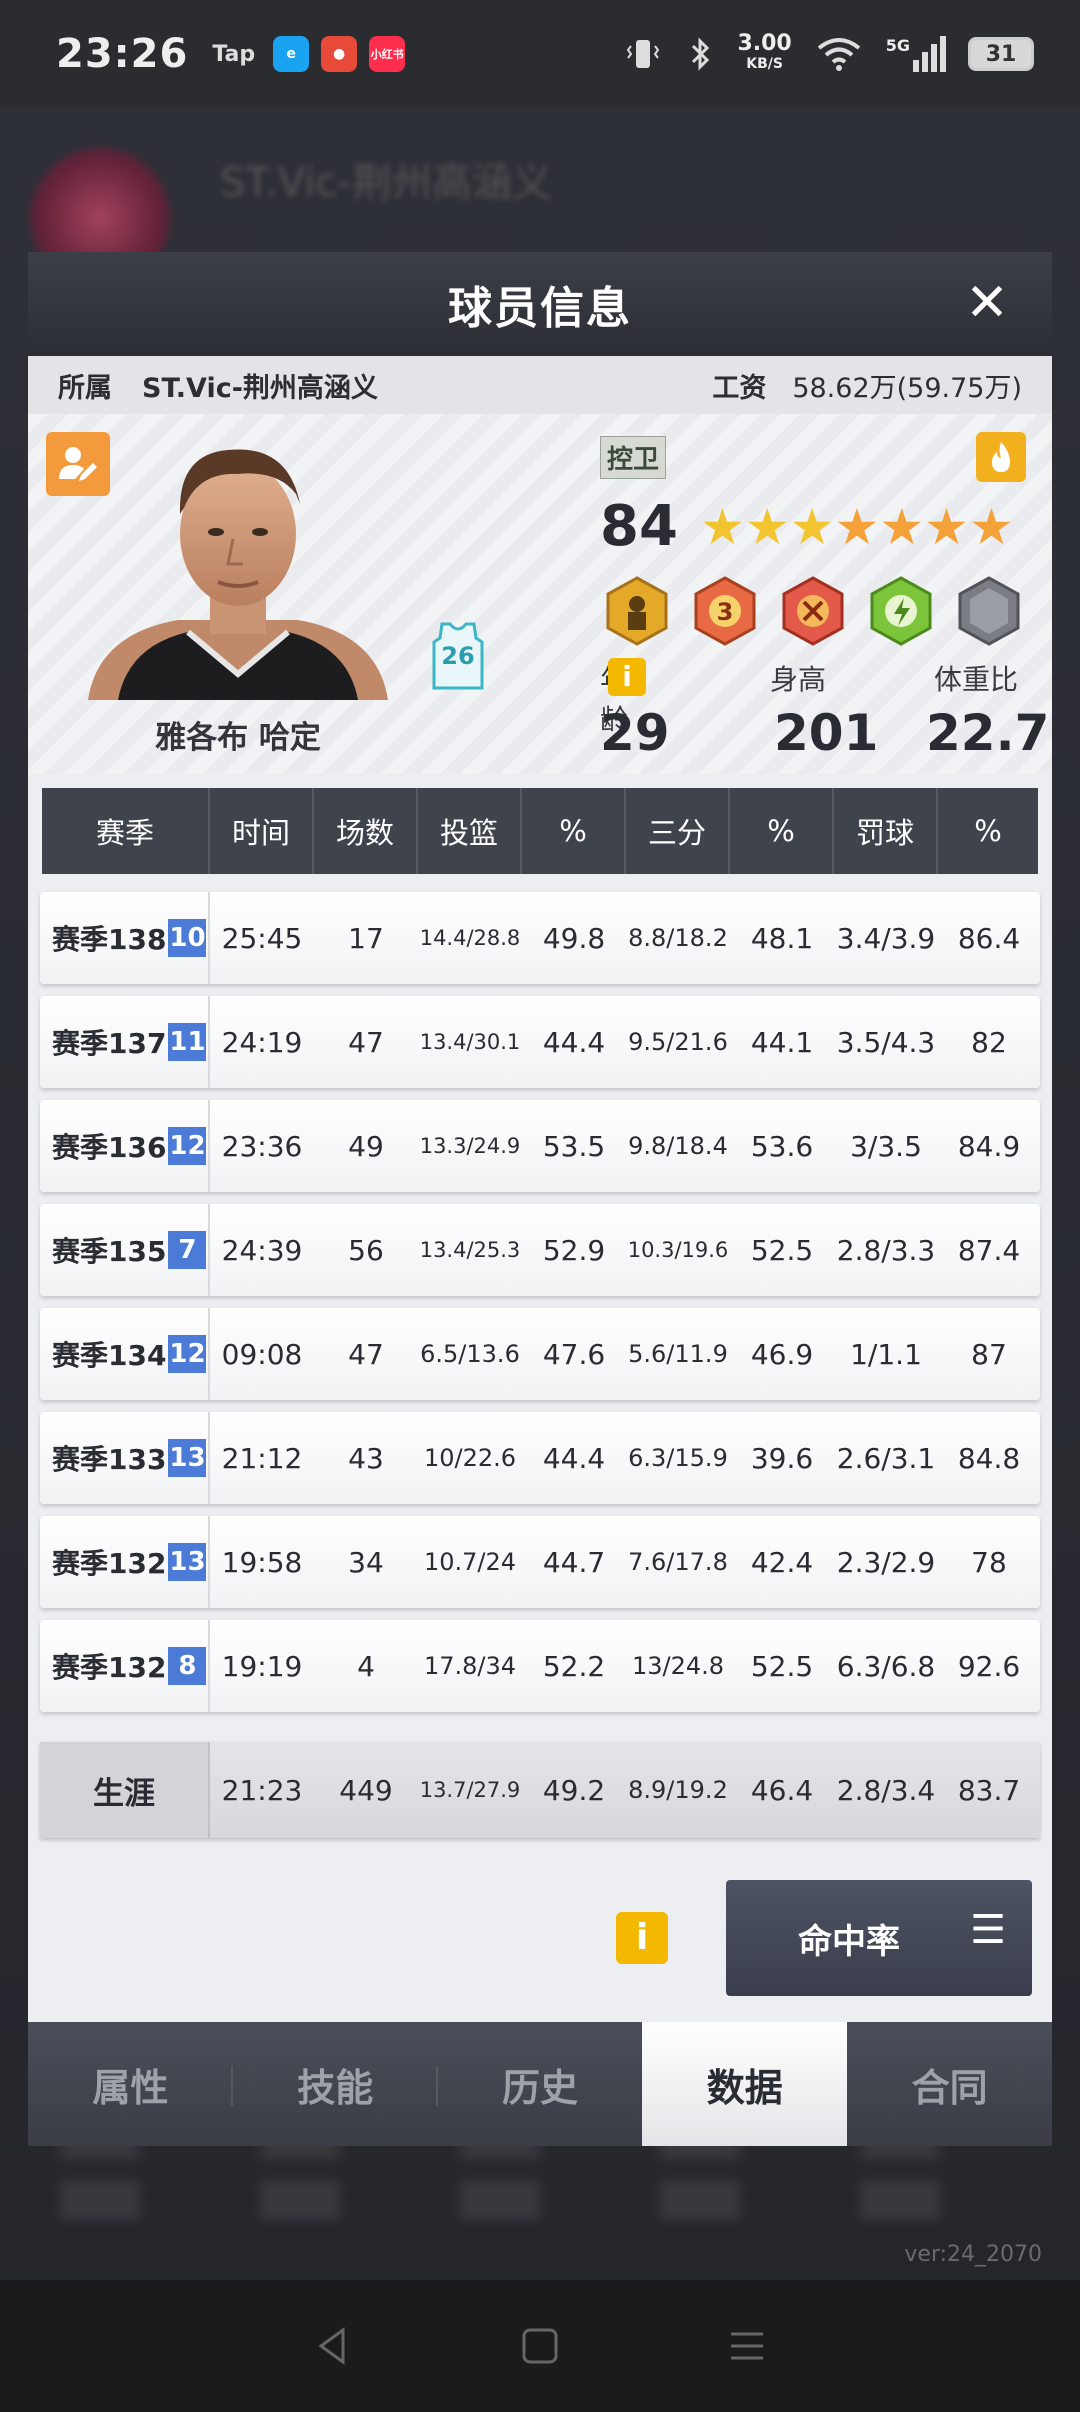 This screenshot has width=1080, height=2412. Describe the element at coordinates (745, 2084) in the screenshot. I see `tab-data: 数据` at that location.